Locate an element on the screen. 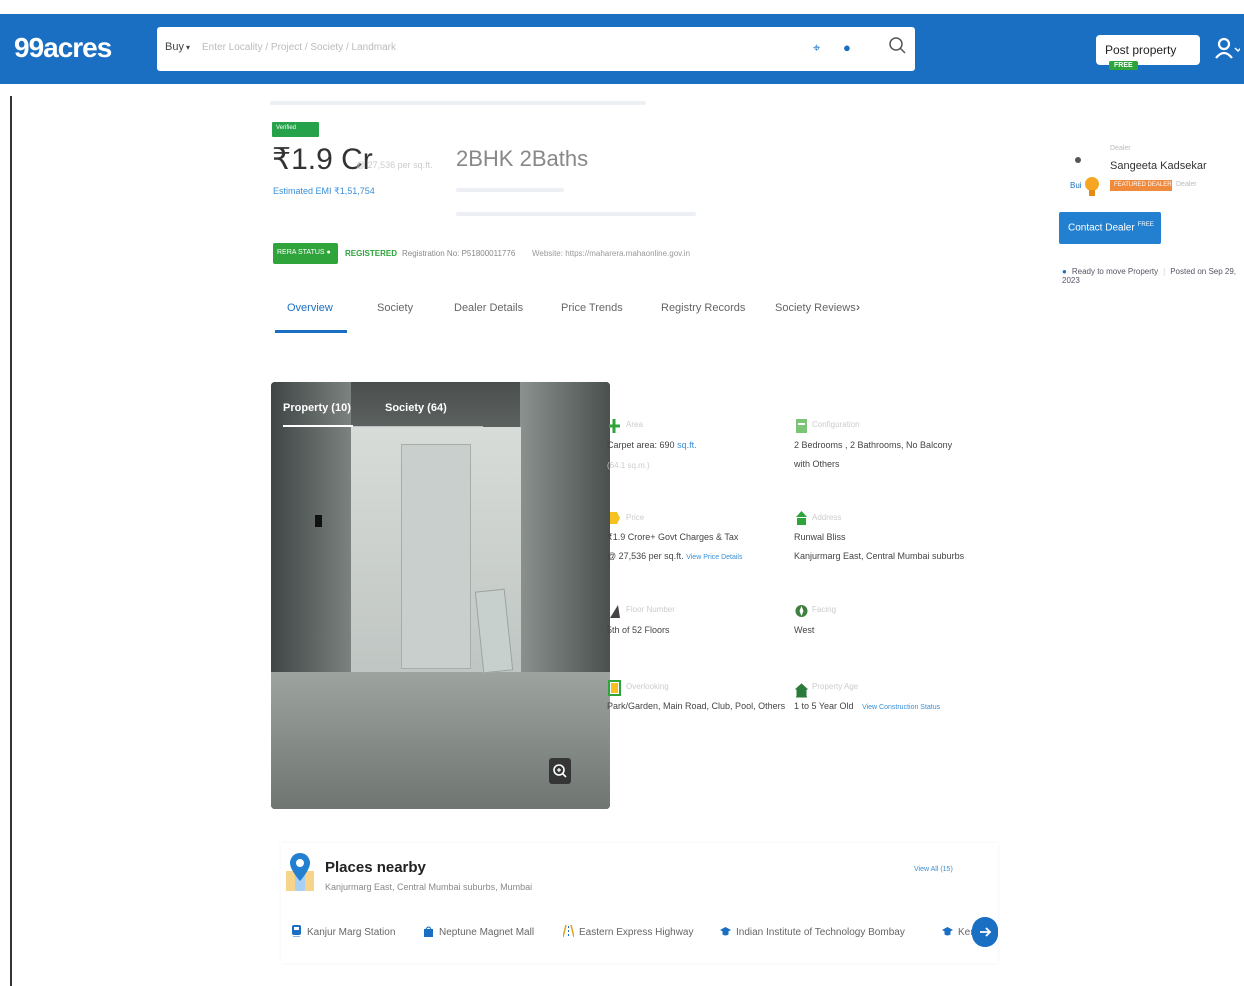 This screenshot has height=986, width=1244. nearby-place-item: Neptune Magnet Mall is located at coordinates (478, 931).